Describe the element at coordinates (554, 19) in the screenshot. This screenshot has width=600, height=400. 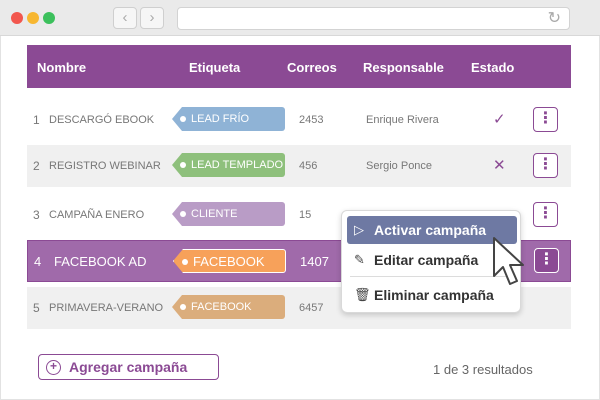
I see `reload-icon: ↻` at that location.